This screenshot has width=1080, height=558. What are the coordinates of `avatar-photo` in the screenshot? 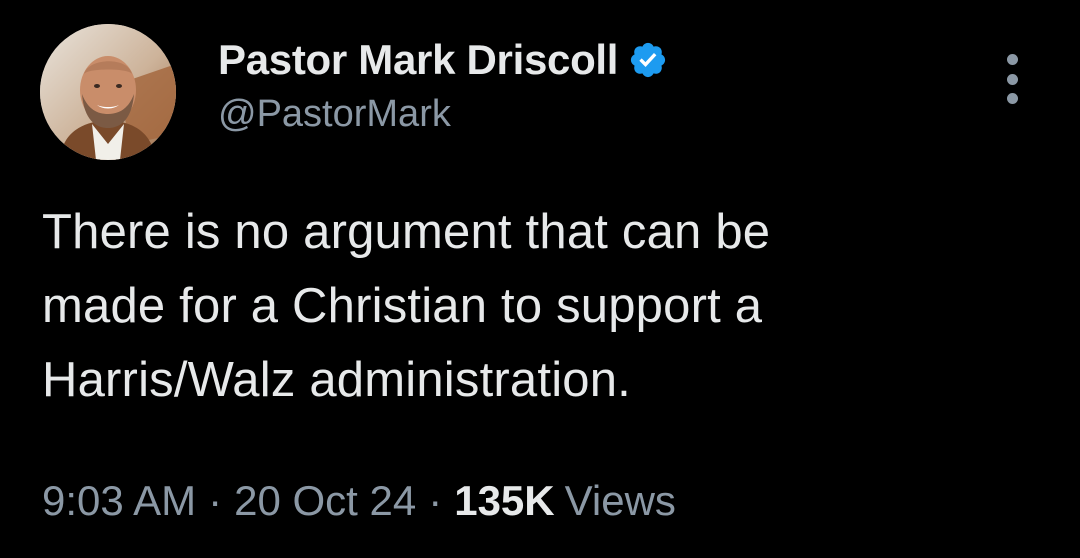 It's located at (108, 92).